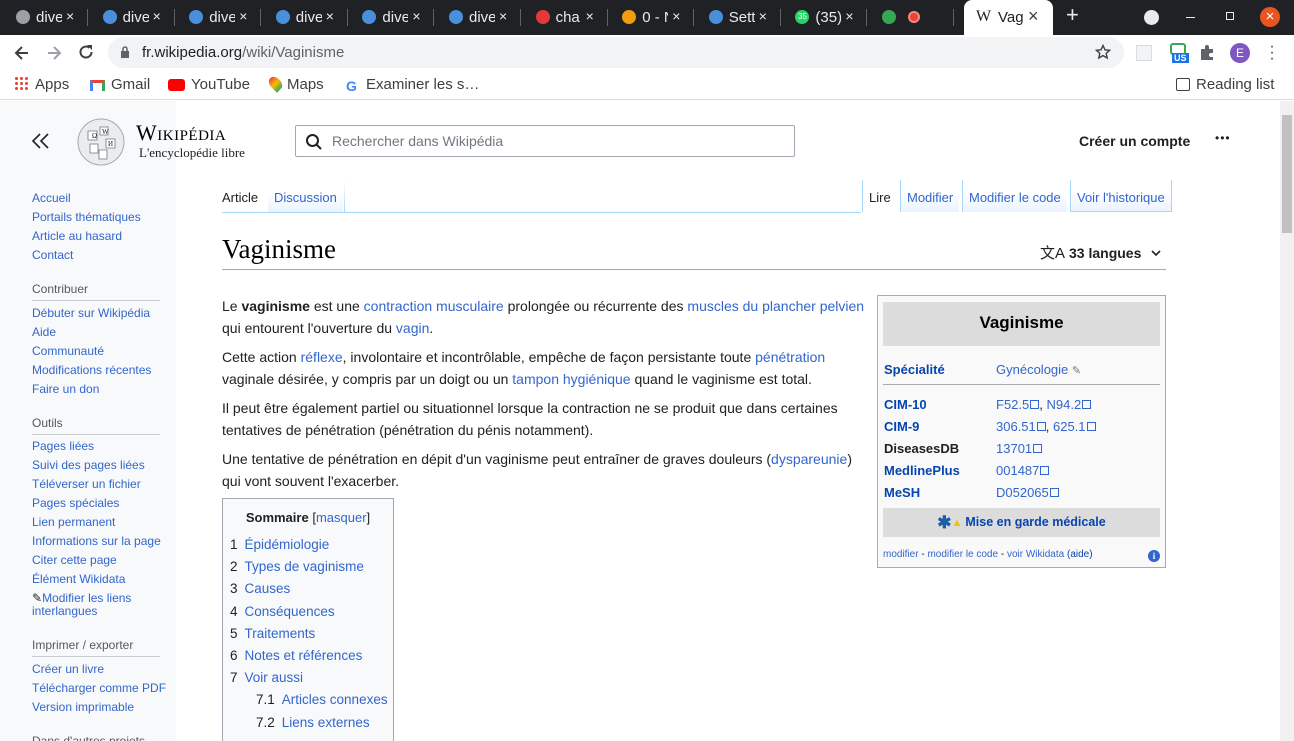 This screenshot has width=1294, height=741. I want to click on infobox-row-label: MedlinePlus, so click(922, 470).